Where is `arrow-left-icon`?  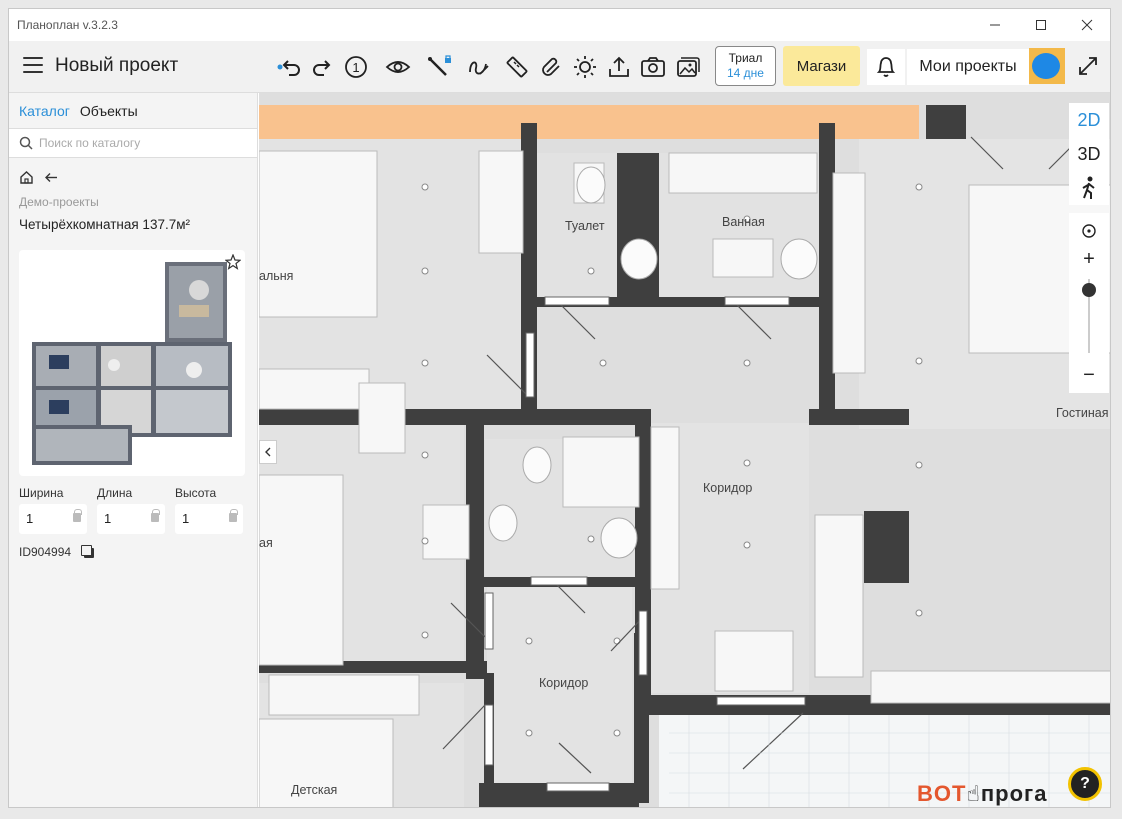
arrow-left-icon is located at coordinates (51, 177).